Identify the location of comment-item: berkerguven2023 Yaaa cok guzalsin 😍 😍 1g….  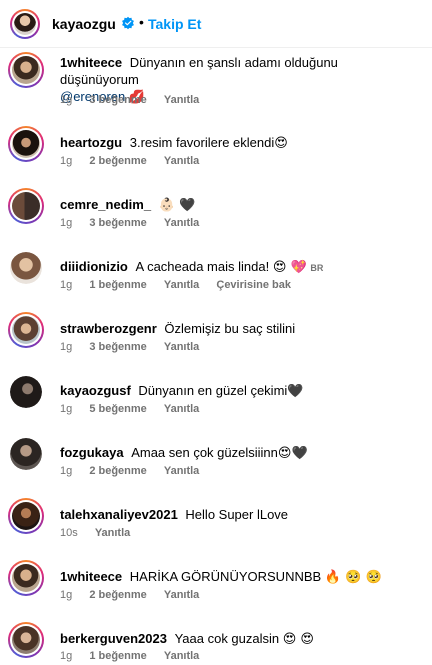
(216, 643).